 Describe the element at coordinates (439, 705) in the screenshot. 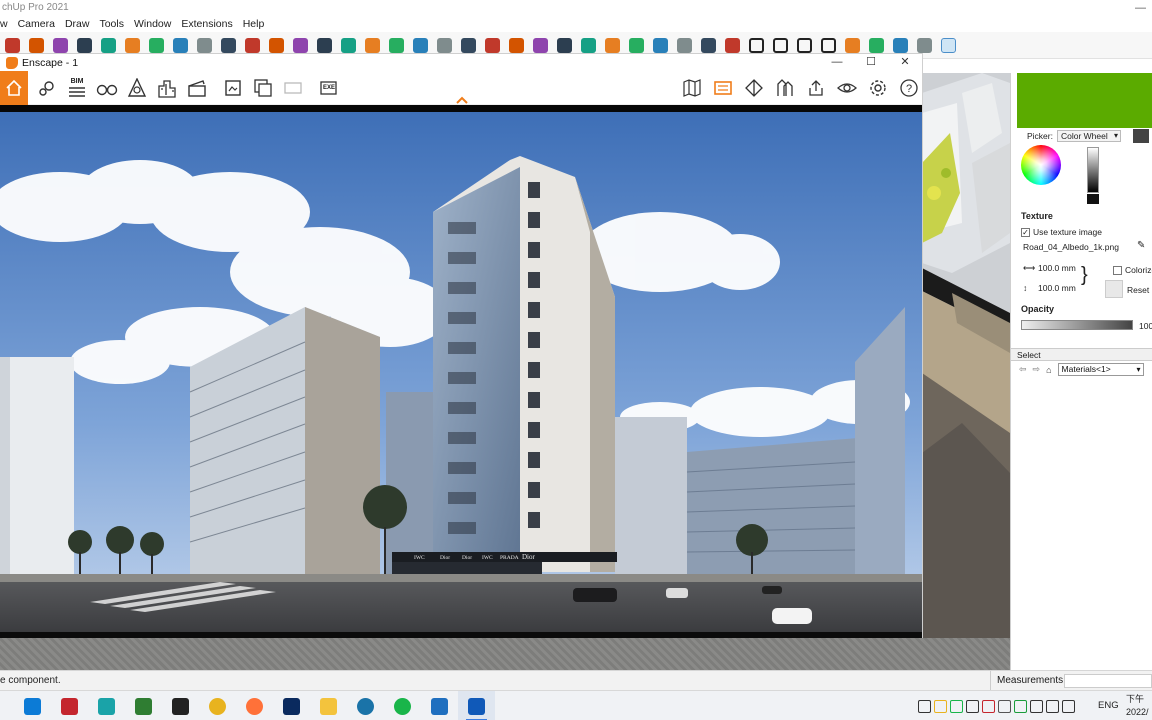

I see `photos-icon` at that location.